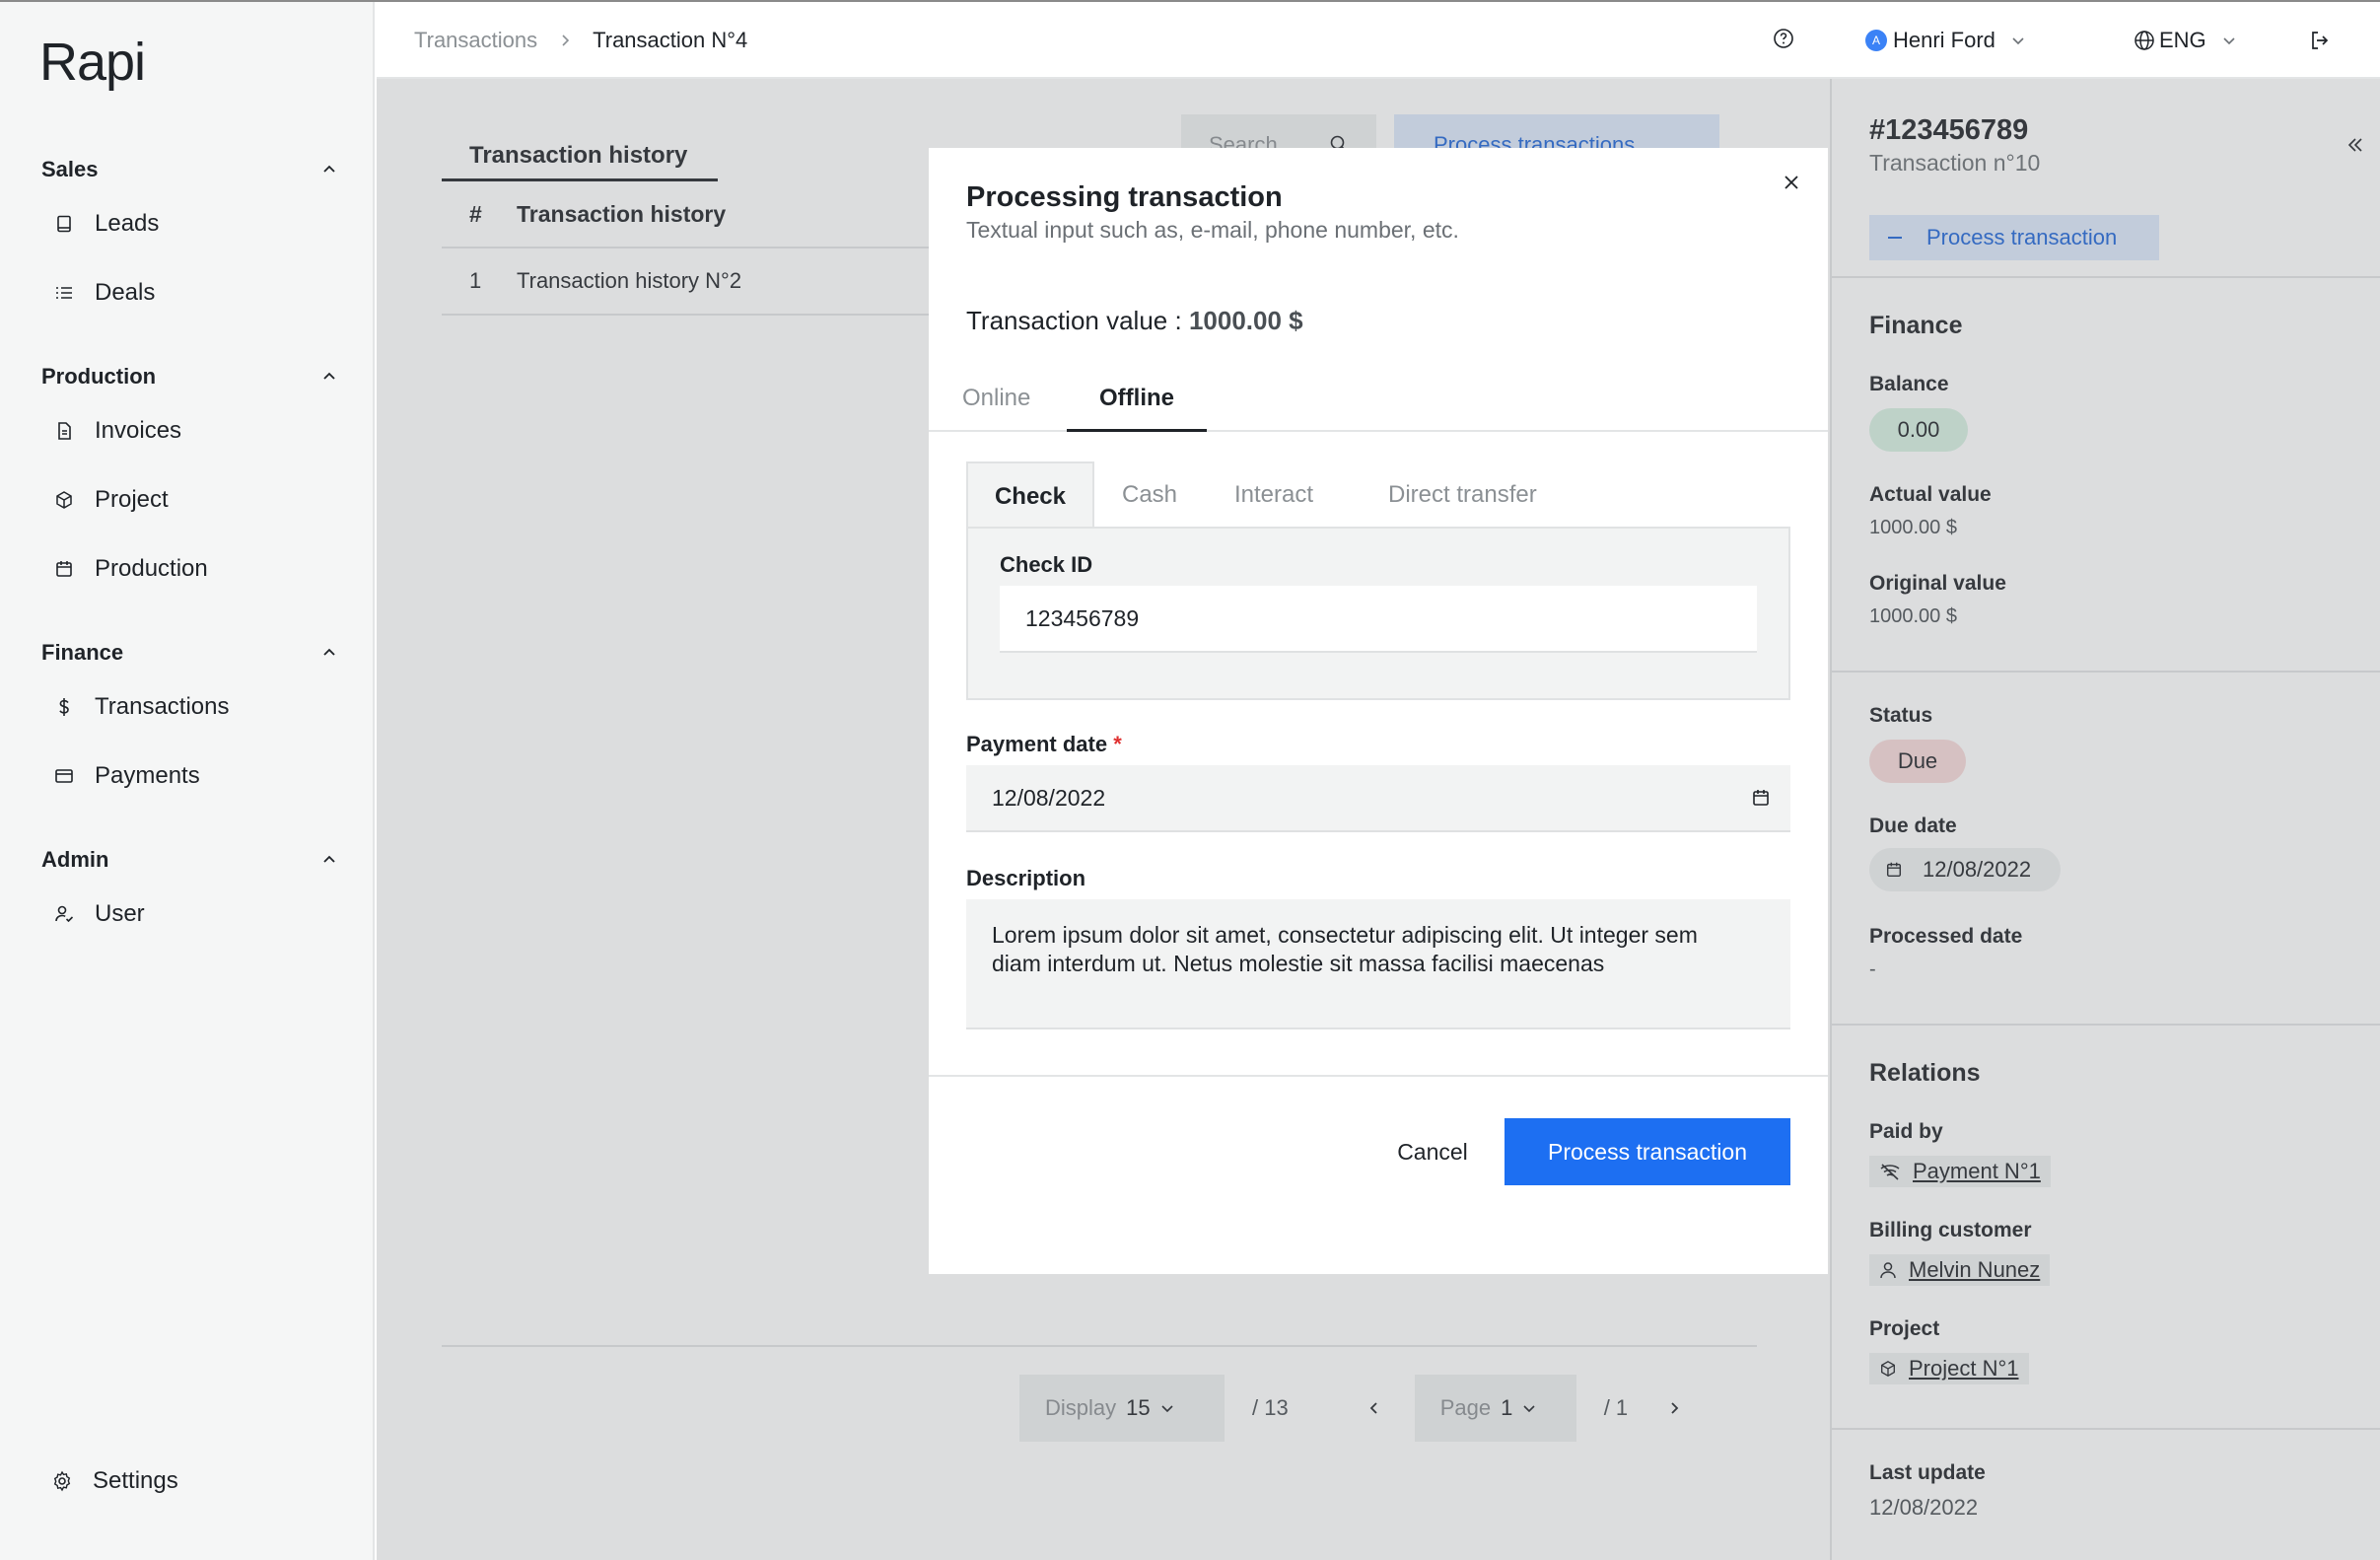 The height and width of the screenshot is (1560, 2380). Describe the element at coordinates (1378, 399) in the screenshot. I see `payment-mode-tabs: Online Offline` at that location.